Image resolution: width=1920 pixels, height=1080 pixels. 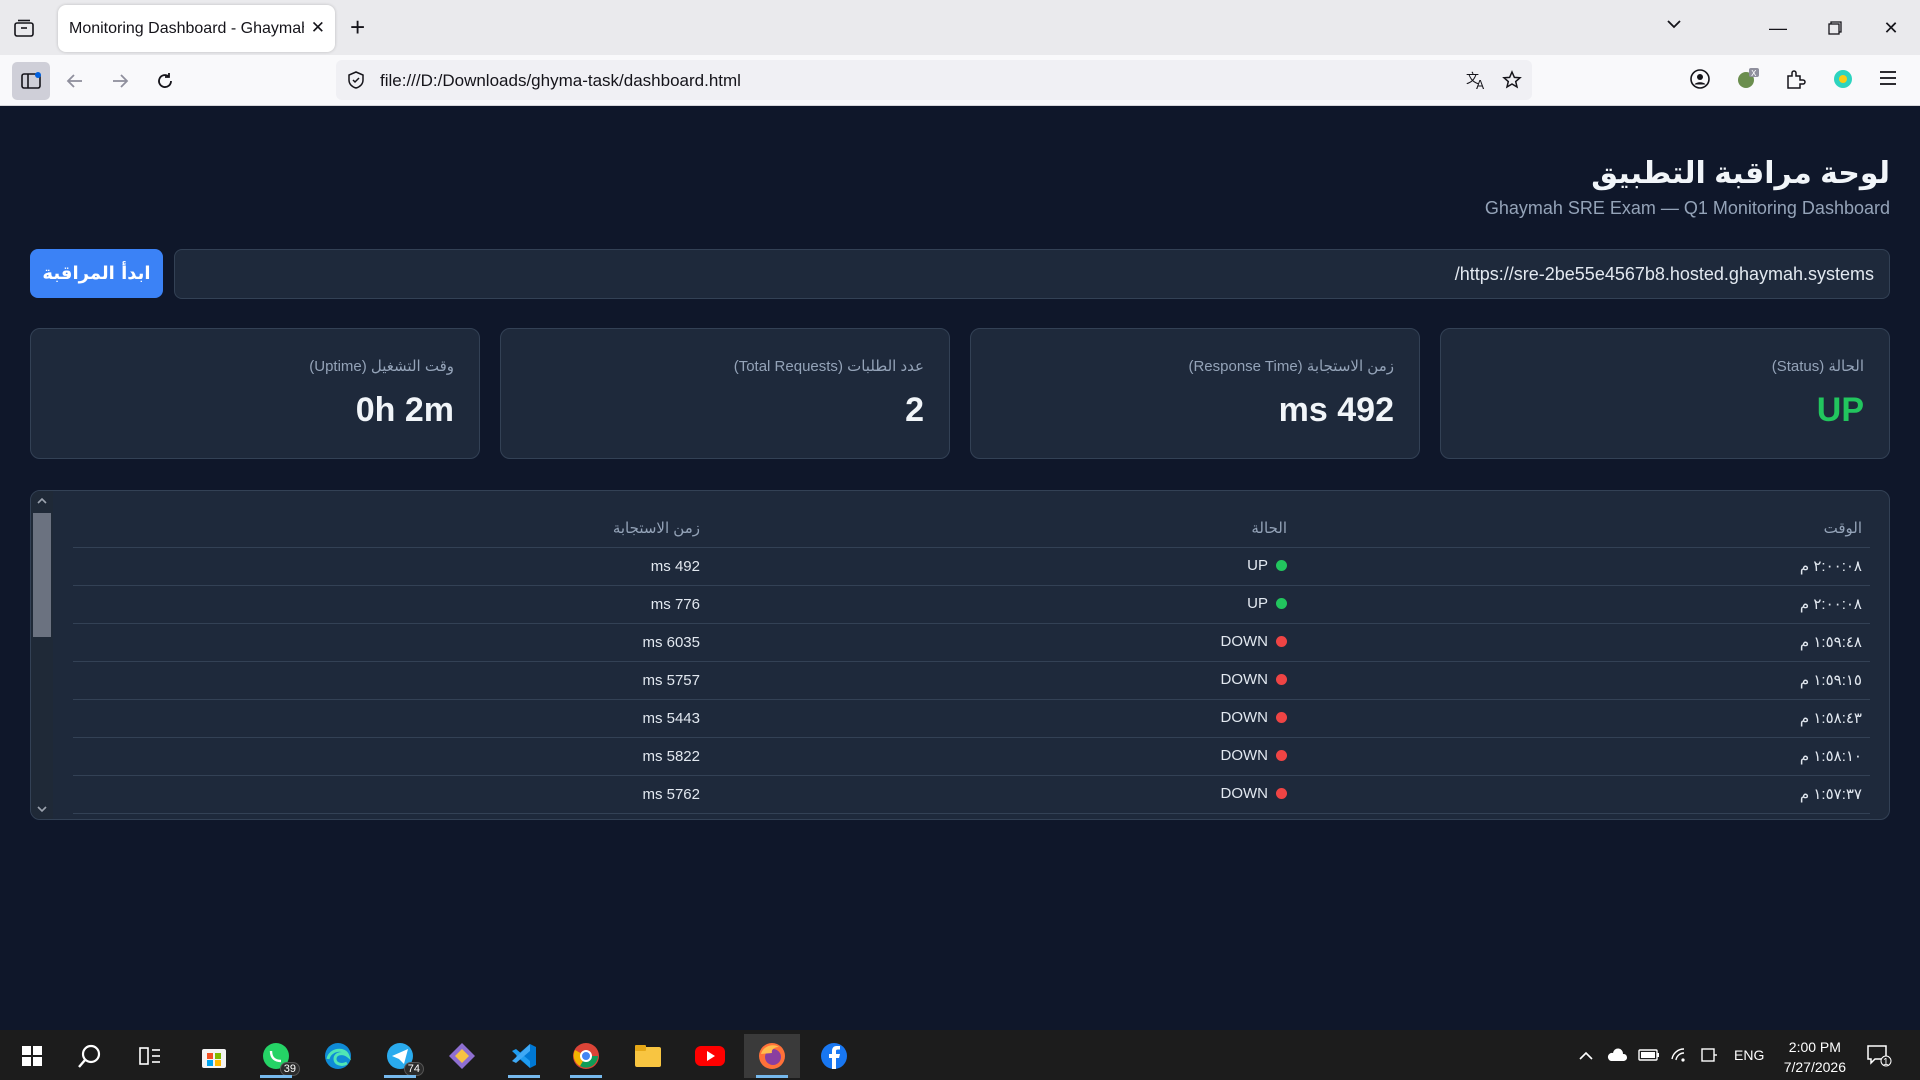 I want to click on firefox-icon, so click(x=772, y=1056).